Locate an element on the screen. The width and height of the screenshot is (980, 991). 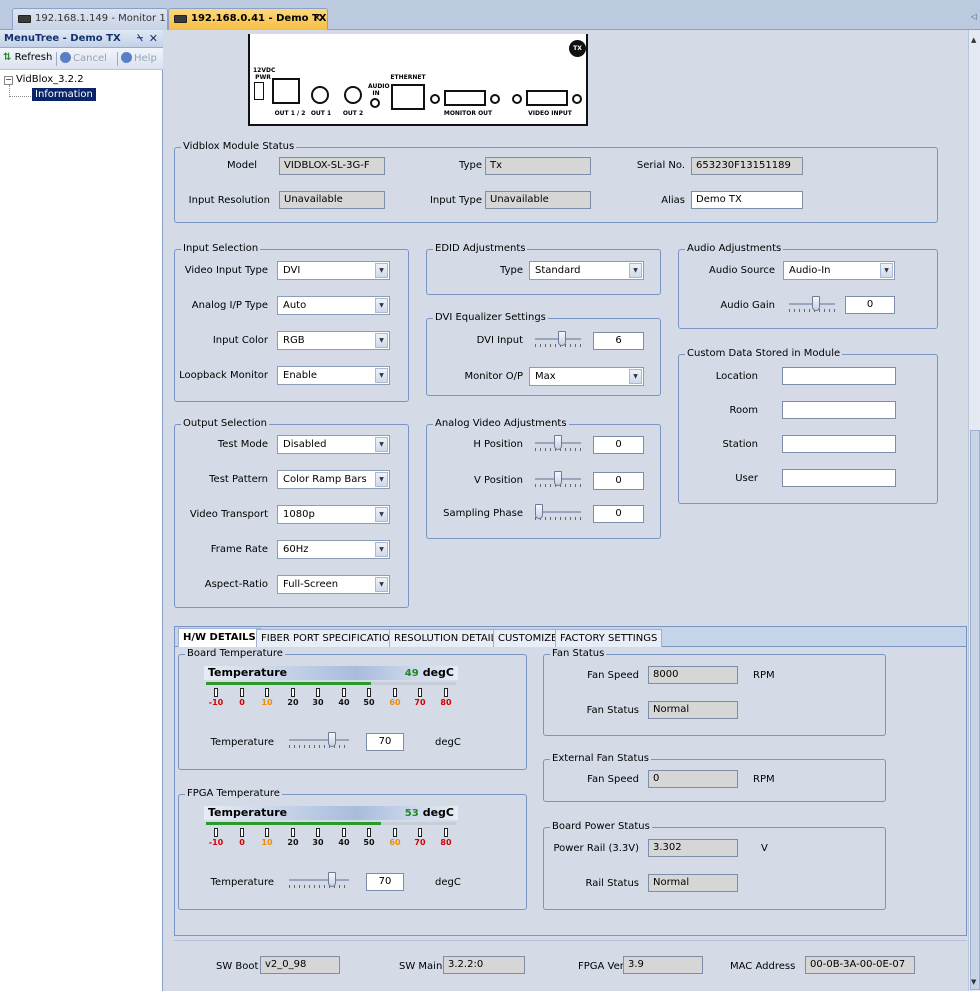
monitor-op-select: Max ▼ is located at coordinates (586, 376).